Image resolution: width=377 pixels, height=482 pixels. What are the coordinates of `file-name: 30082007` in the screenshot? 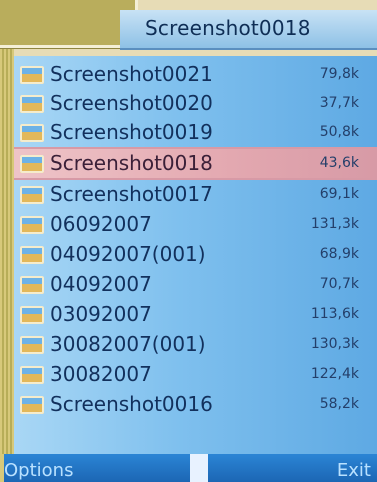 It's located at (101, 374).